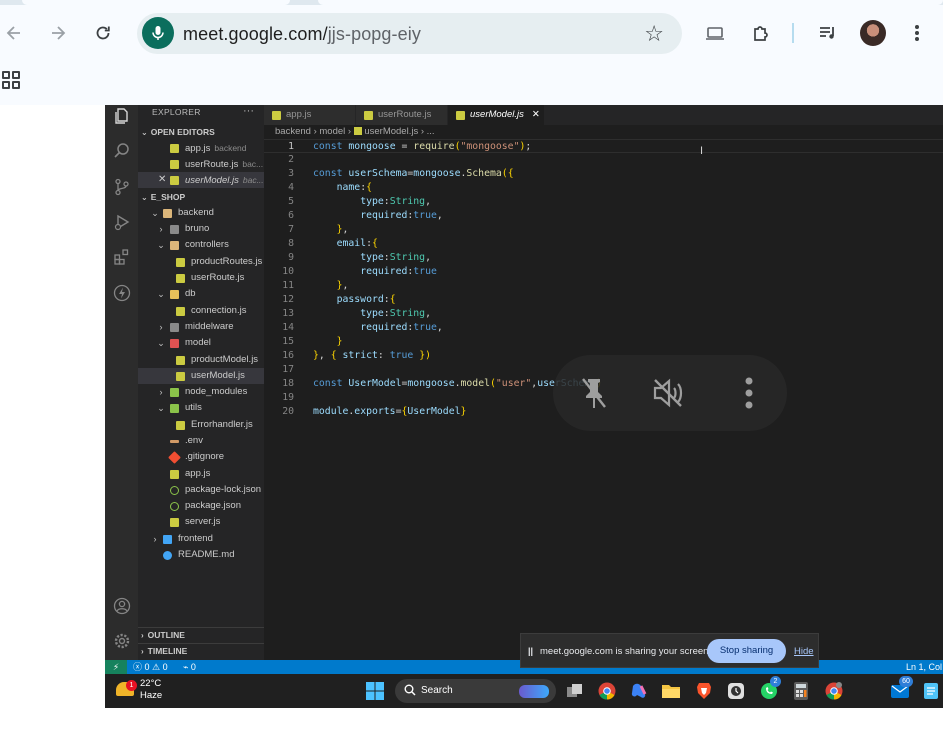  Describe the element at coordinates (158, 33) in the screenshot. I see `mic-icon` at that location.